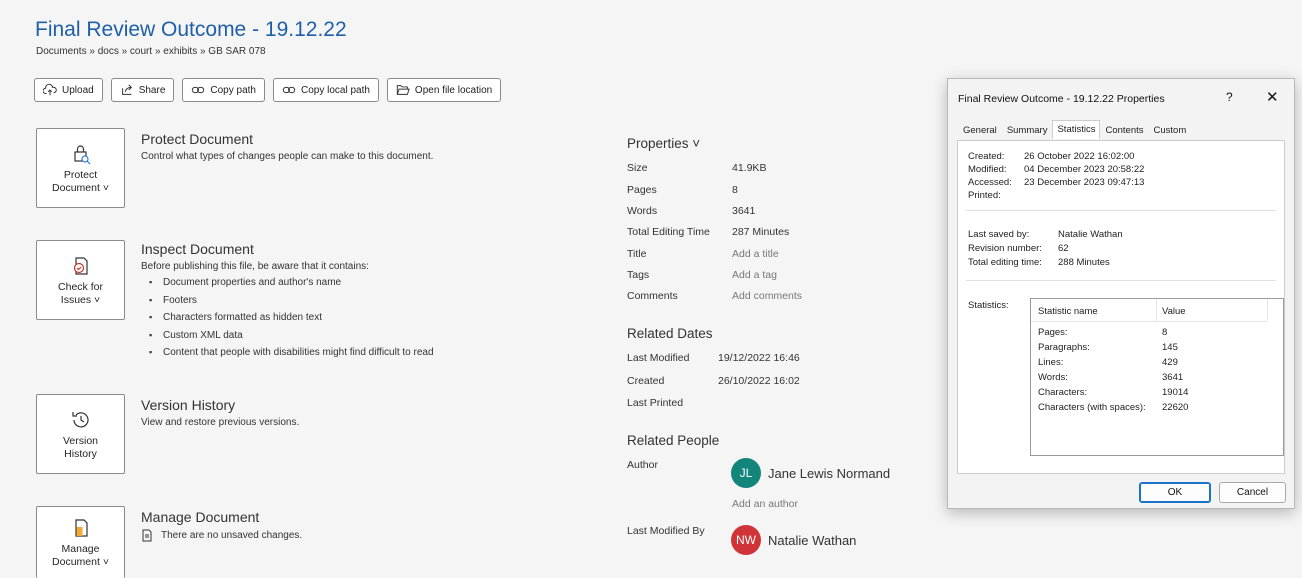 The image size is (1302, 578). Describe the element at coordinates (1175, 492) in the screenshot. I see `ok-button: OK` at that location.